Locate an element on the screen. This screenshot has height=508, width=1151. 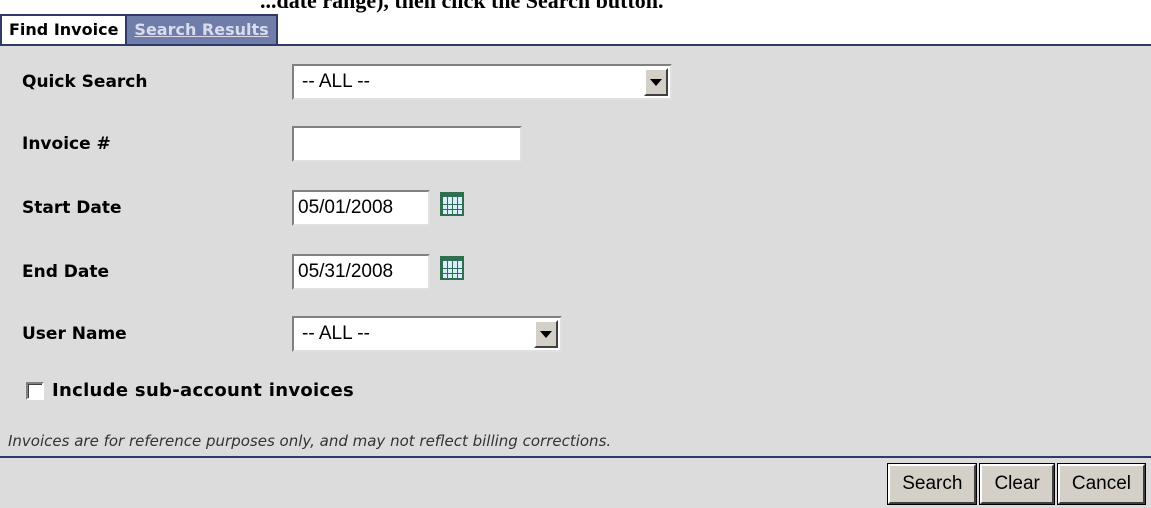
button-bar: Search Clear Cancel is located at coordinates (1017, 484).